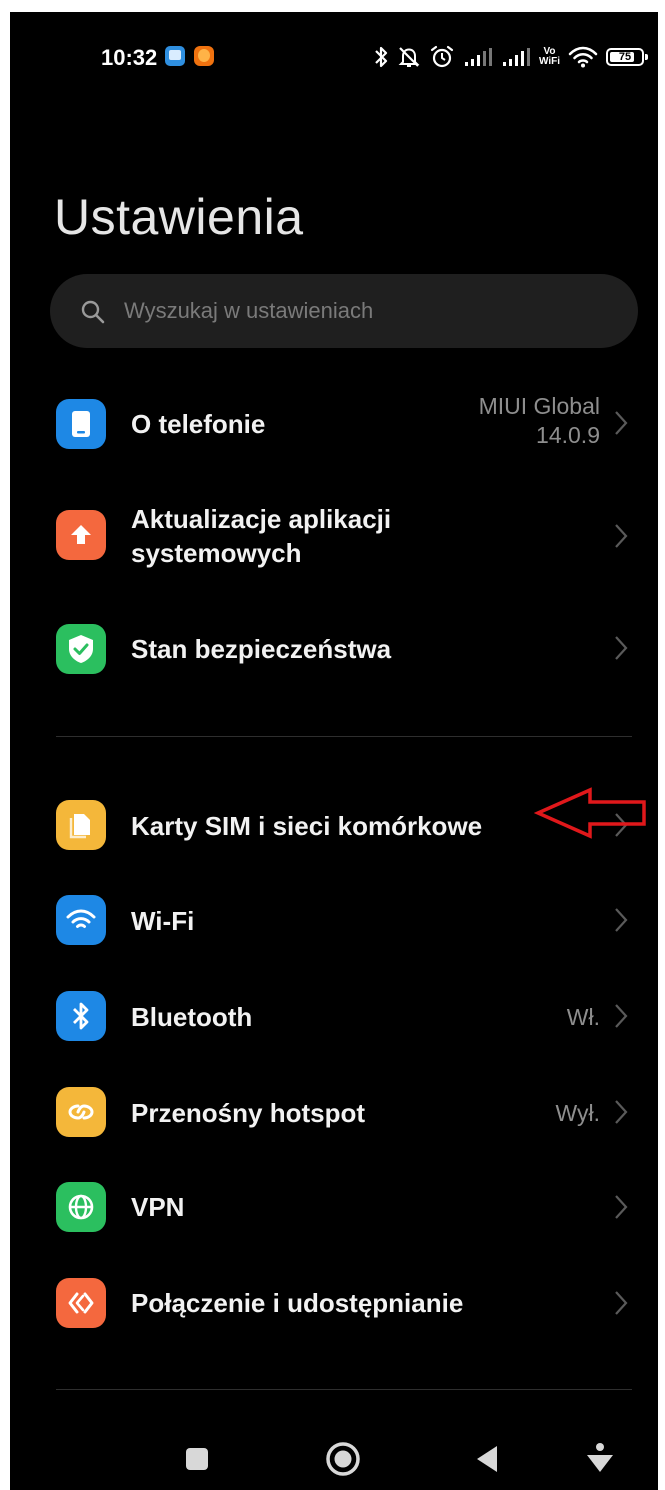  I want to click on settings-item-connection-sharing: Połączenie i udostępnianie, so click(334, 1304).